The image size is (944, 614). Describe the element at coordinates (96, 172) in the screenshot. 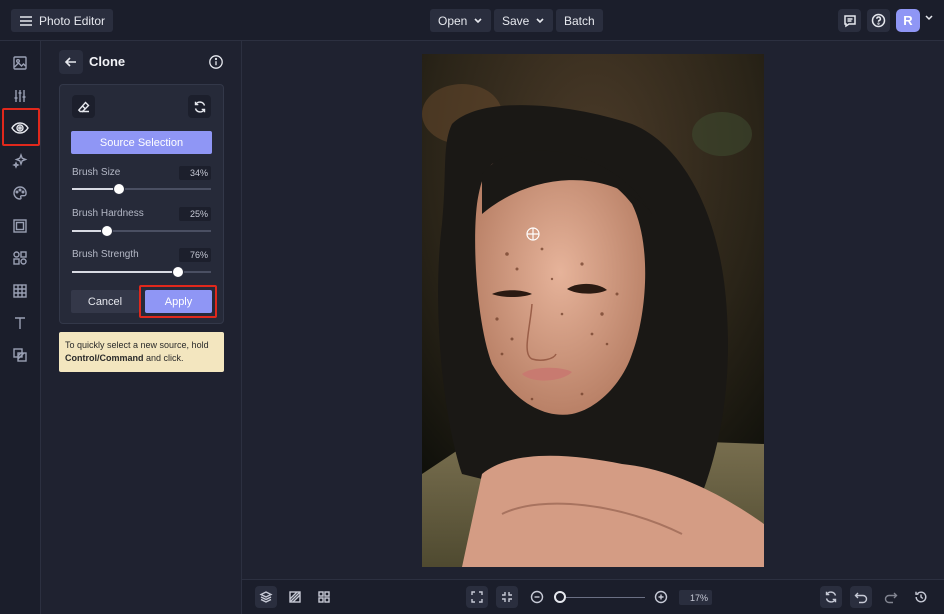

I see `brush-size-label: Brush Size` at that location.